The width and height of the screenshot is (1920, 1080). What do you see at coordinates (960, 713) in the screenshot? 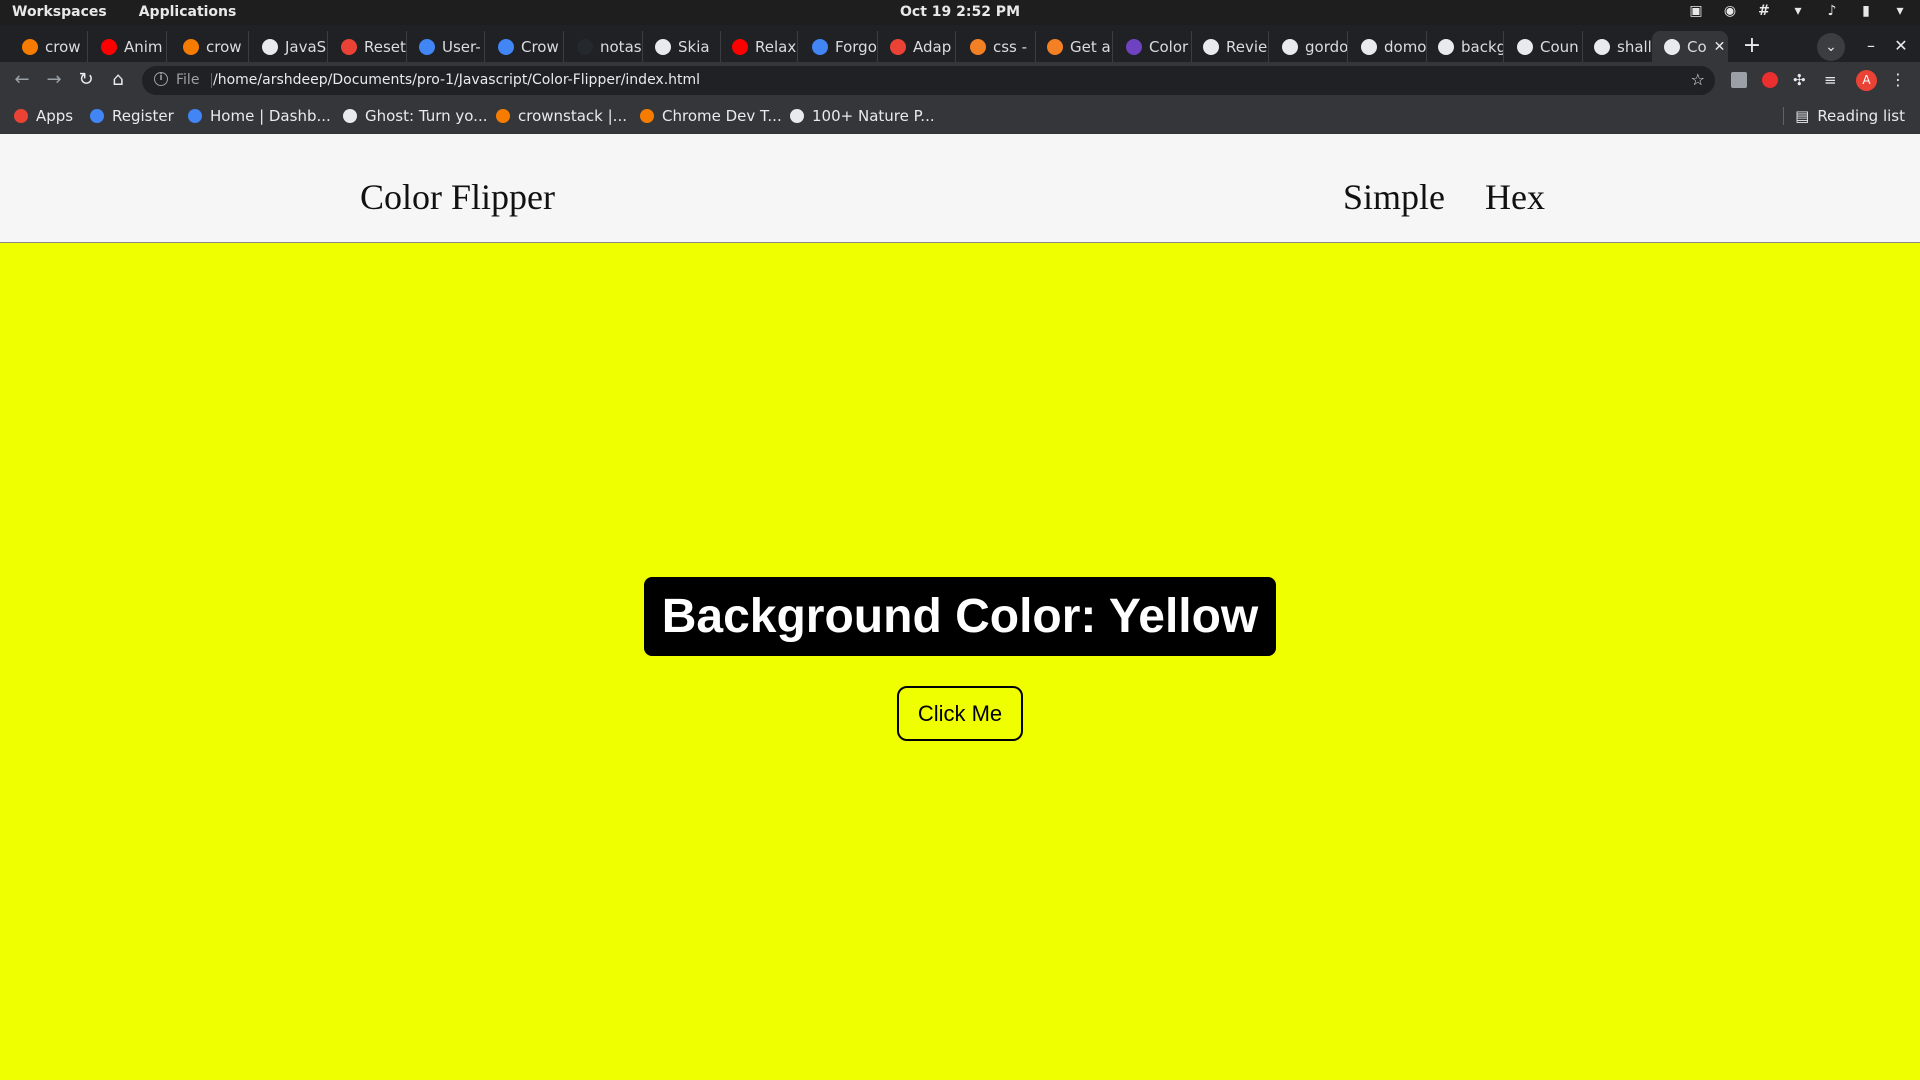
I see `click-me-button: Click Me` at bounding box center [960, 713].